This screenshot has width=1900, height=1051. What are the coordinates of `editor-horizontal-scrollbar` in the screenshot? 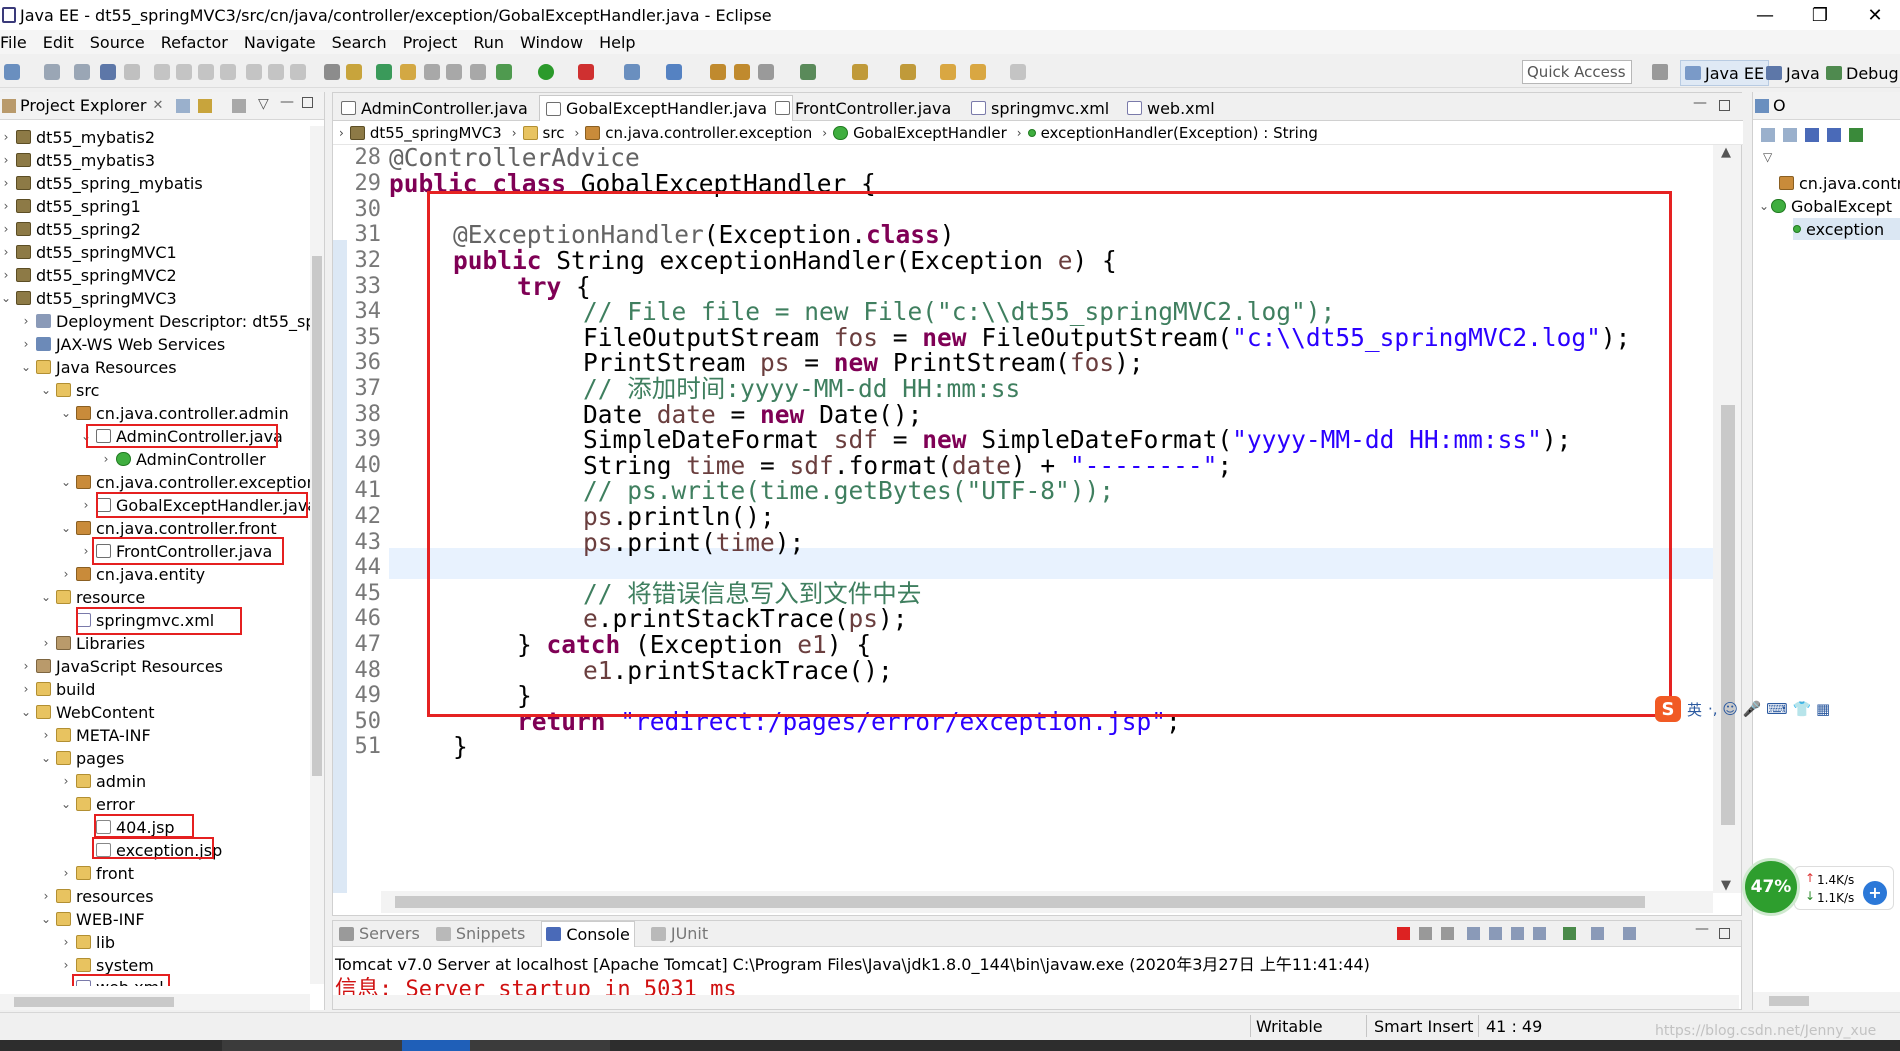 It's located at (1047, 902).